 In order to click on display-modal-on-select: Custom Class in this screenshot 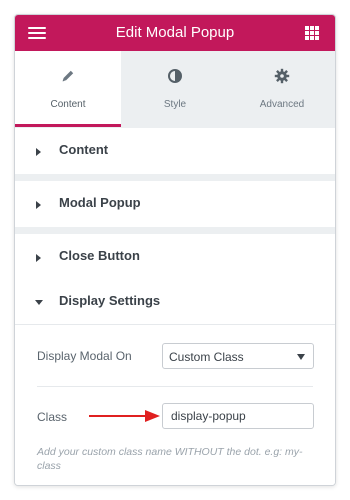, I will do `click(238, 356)`.